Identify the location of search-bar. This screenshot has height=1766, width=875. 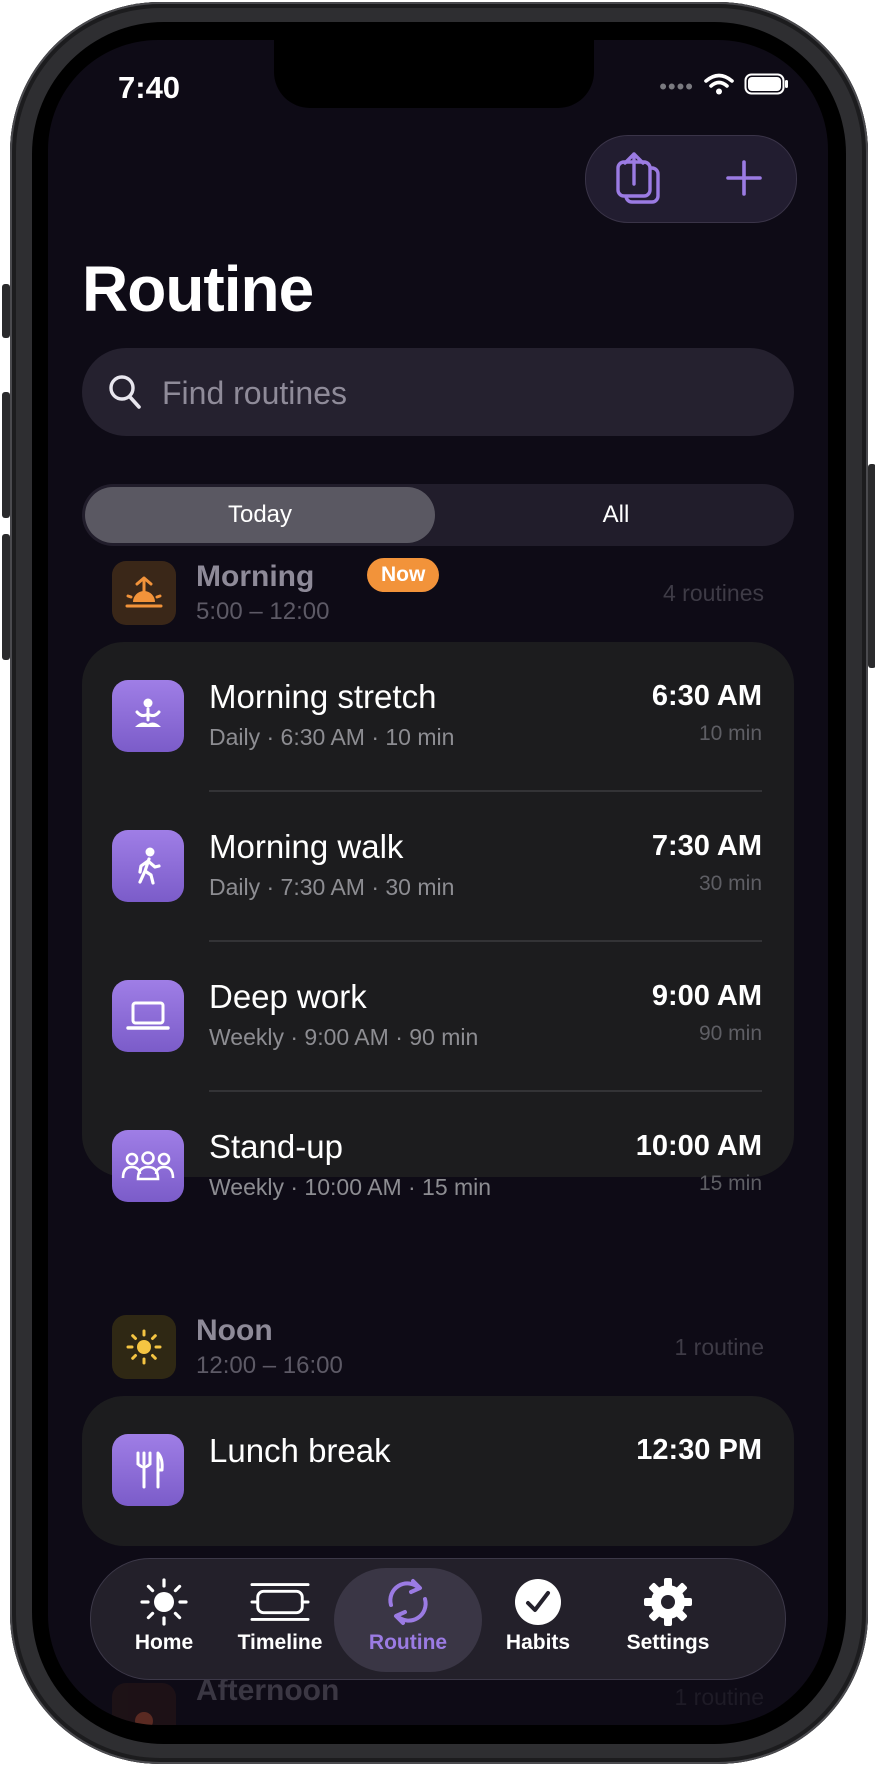
(438, 393).